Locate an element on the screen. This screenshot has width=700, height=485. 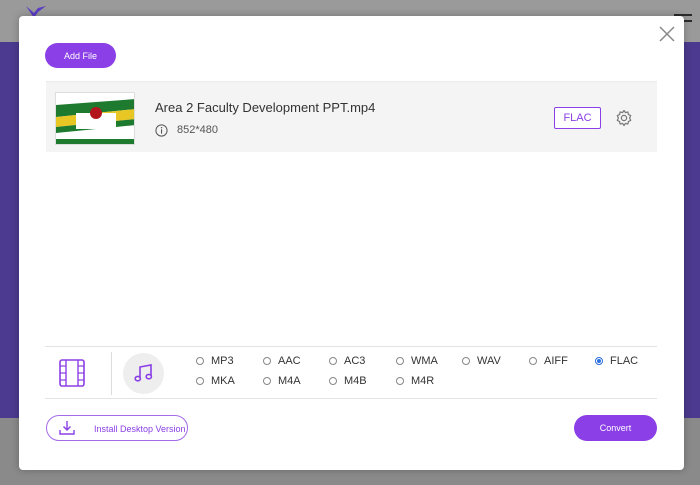
audio-tab is located at coordinates (143, 373).